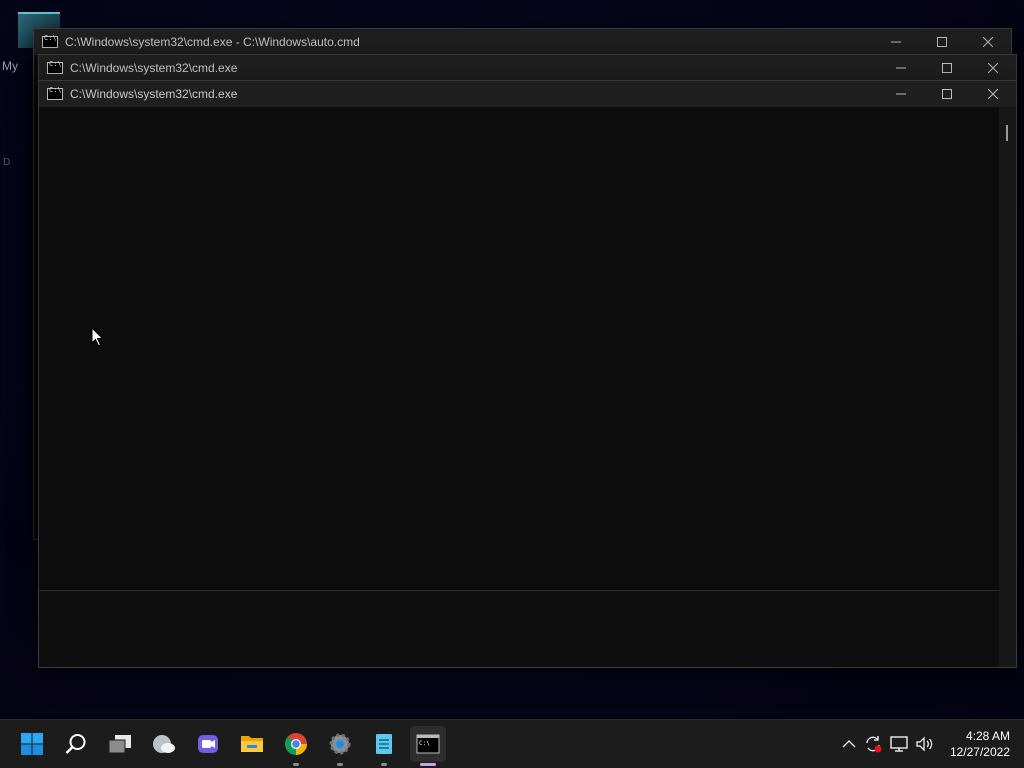 The width and height of the screenshot is (1024, 768). I want to click on widgets-icon, so click(164, 744).